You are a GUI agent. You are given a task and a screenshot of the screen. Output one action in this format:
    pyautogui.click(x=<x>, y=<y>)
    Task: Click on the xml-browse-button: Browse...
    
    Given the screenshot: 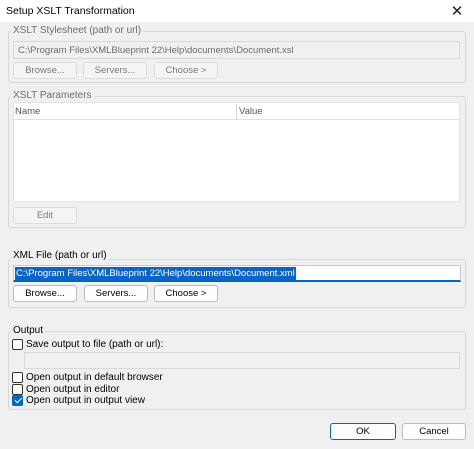 What is the action you would take?
    pyautogui.click(x=45, y=293)
    